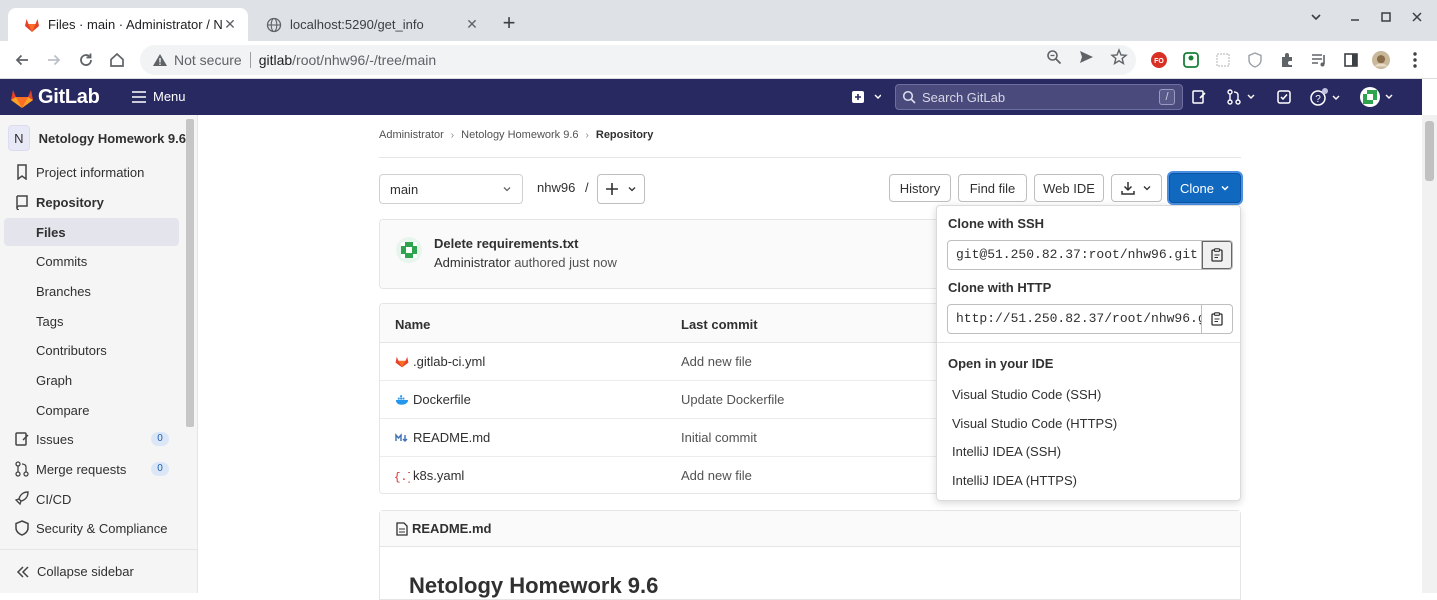 This screenshot has height=600, width=1437. Describe the element at coordinates (91, 380) in the screenshot. I see `sidebar-item-graph: Graph` at that location.